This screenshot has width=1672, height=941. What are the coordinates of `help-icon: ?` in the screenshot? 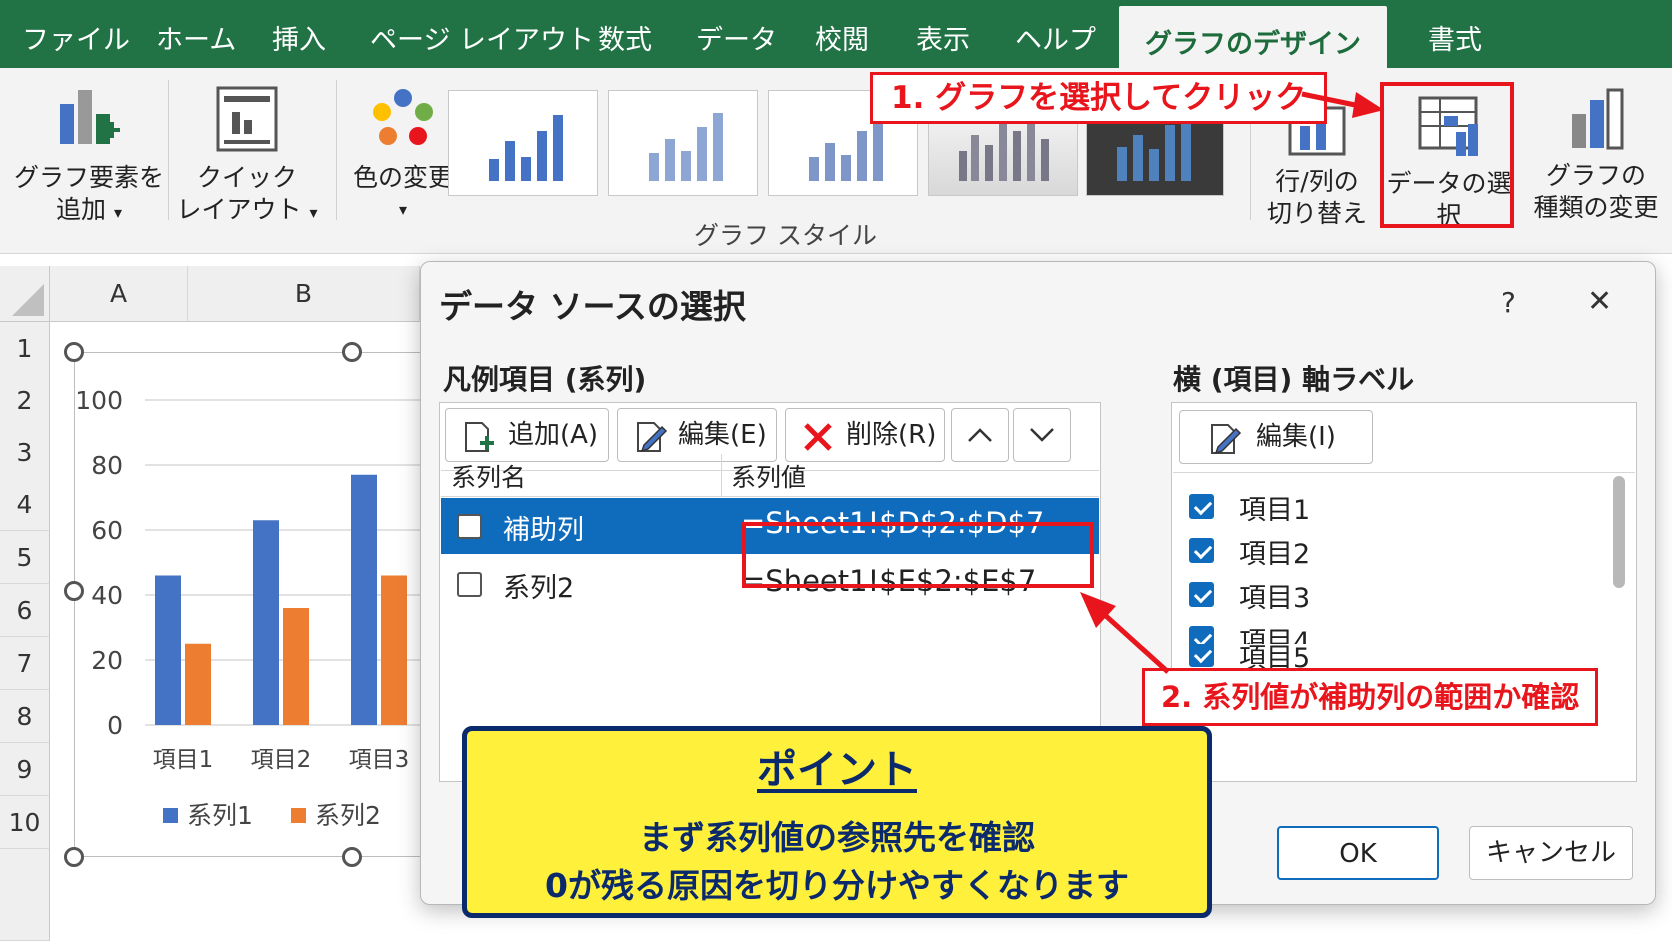 It's located at (1508, 302).